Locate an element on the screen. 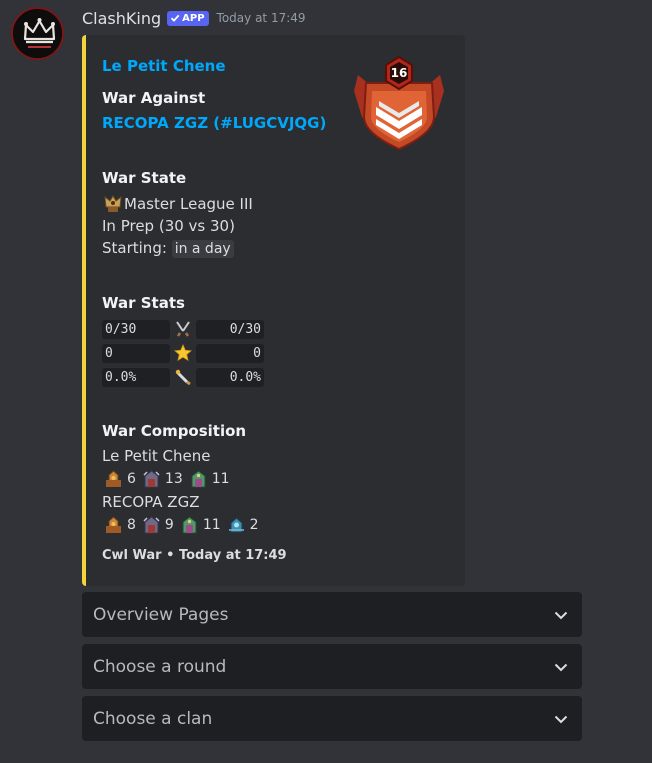 This screenshot has width=652, height=763. th-count: 8 is located at coordinates (131, 525).